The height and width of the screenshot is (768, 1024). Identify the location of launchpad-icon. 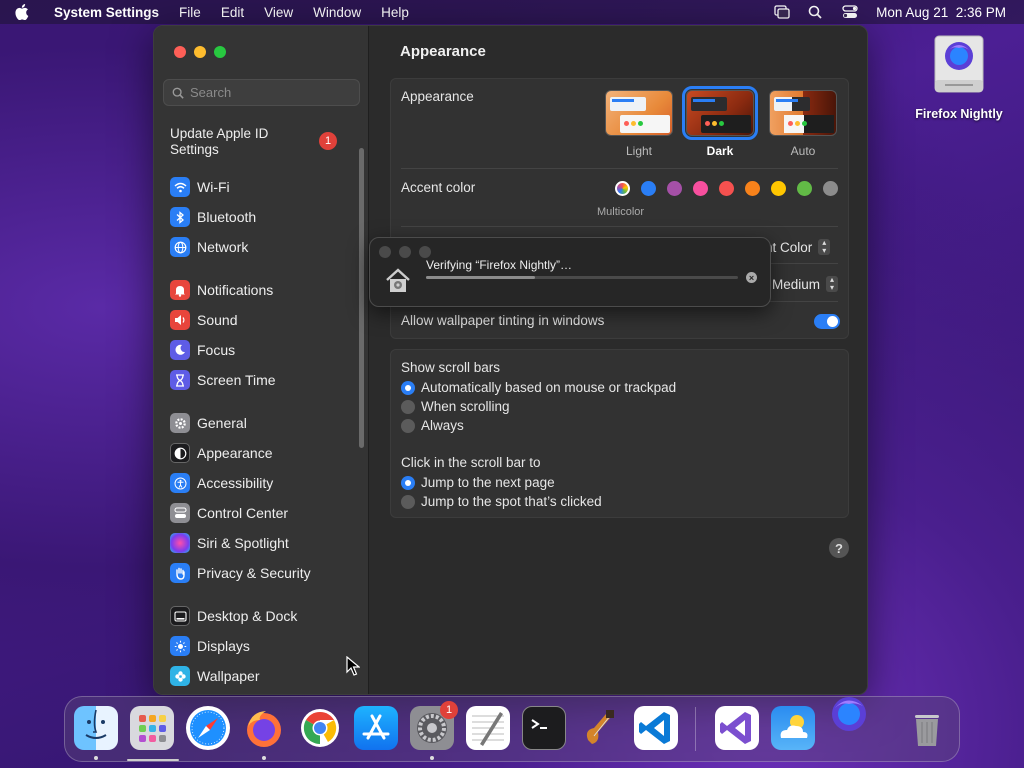
(152, 728).